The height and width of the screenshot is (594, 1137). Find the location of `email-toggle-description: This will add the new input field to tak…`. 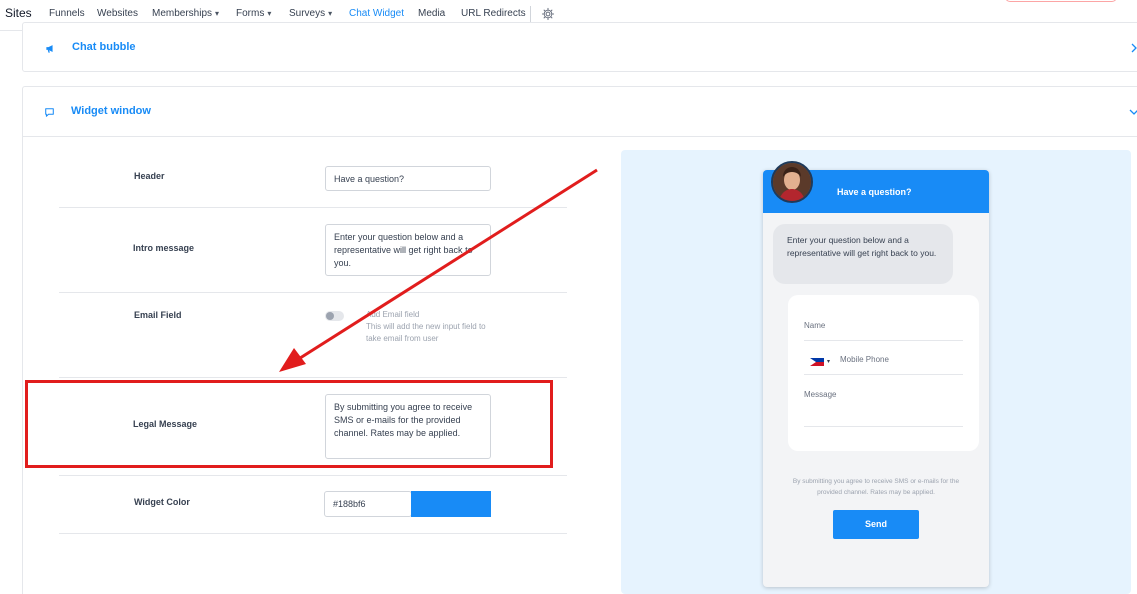

email-toggle-description: This will add the new input field to tak… is located at coordinates (426, 332).